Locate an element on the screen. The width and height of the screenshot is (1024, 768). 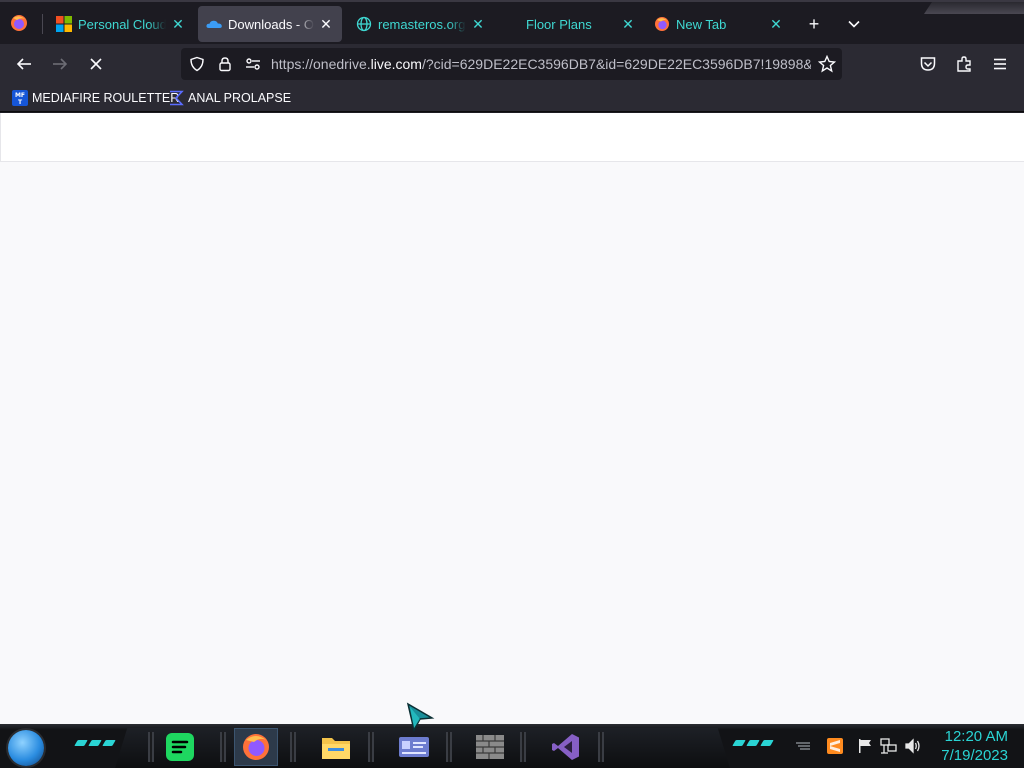
file-explorer-icon is located at coordinates (336, 747).